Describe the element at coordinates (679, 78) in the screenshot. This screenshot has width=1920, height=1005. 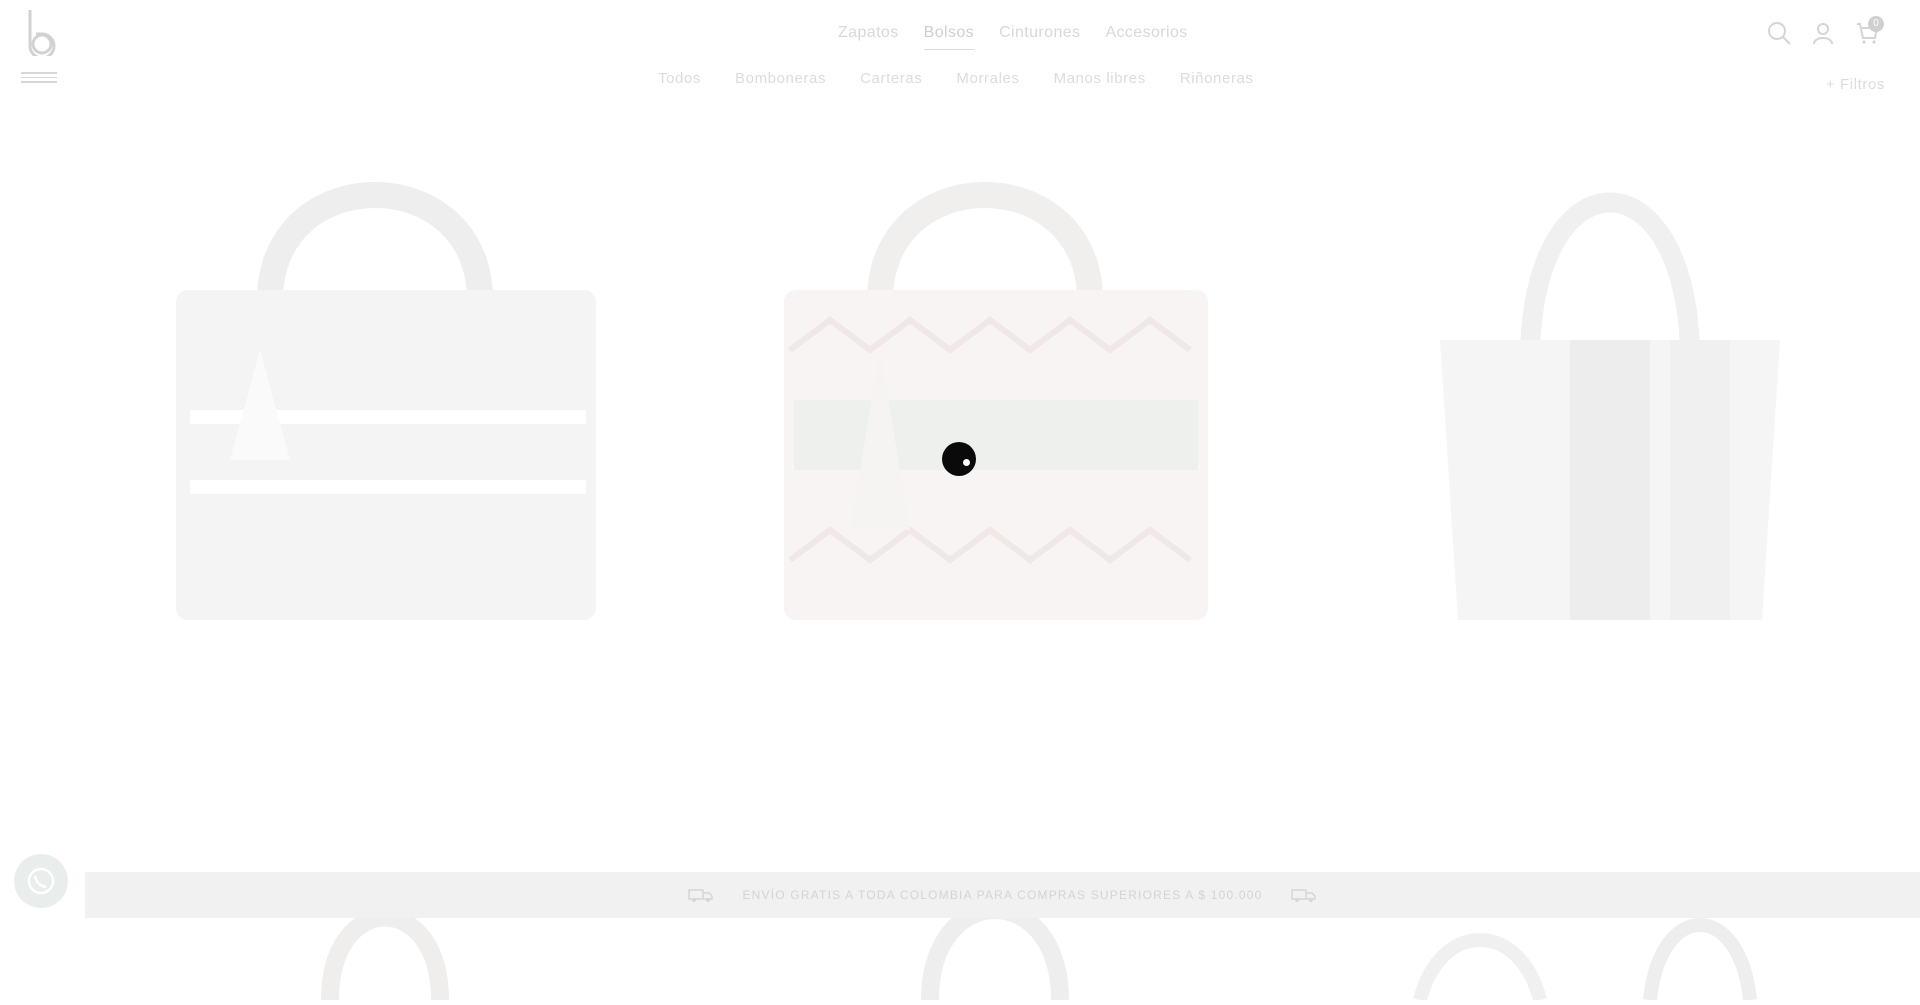
I see `subnav-todos: Todos` at that location.